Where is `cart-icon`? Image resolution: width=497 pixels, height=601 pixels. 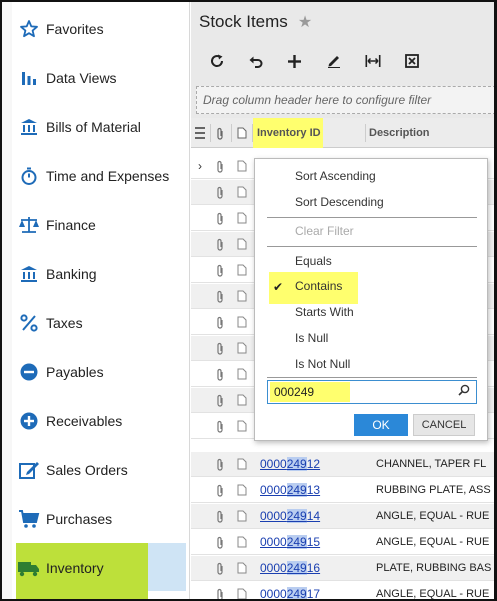
cart-icon is located at coordinates (29, 519).